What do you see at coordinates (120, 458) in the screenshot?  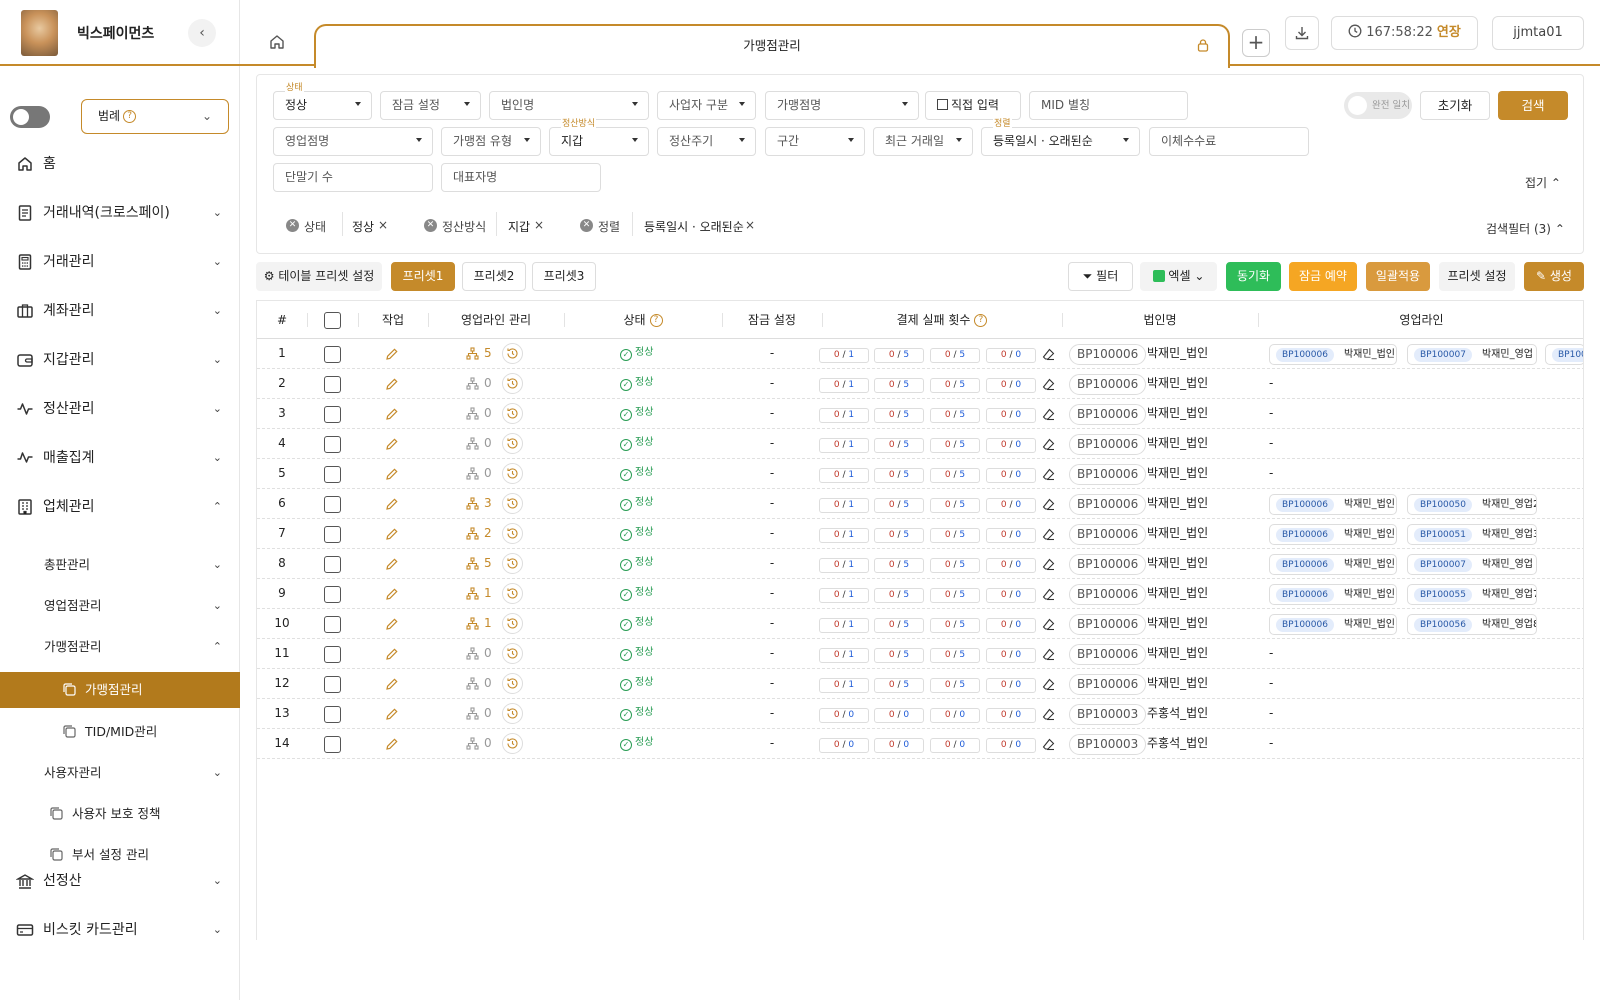 I see `sidebar-item-7: 매출집계 ⌄` at bounding box center [120, 458].